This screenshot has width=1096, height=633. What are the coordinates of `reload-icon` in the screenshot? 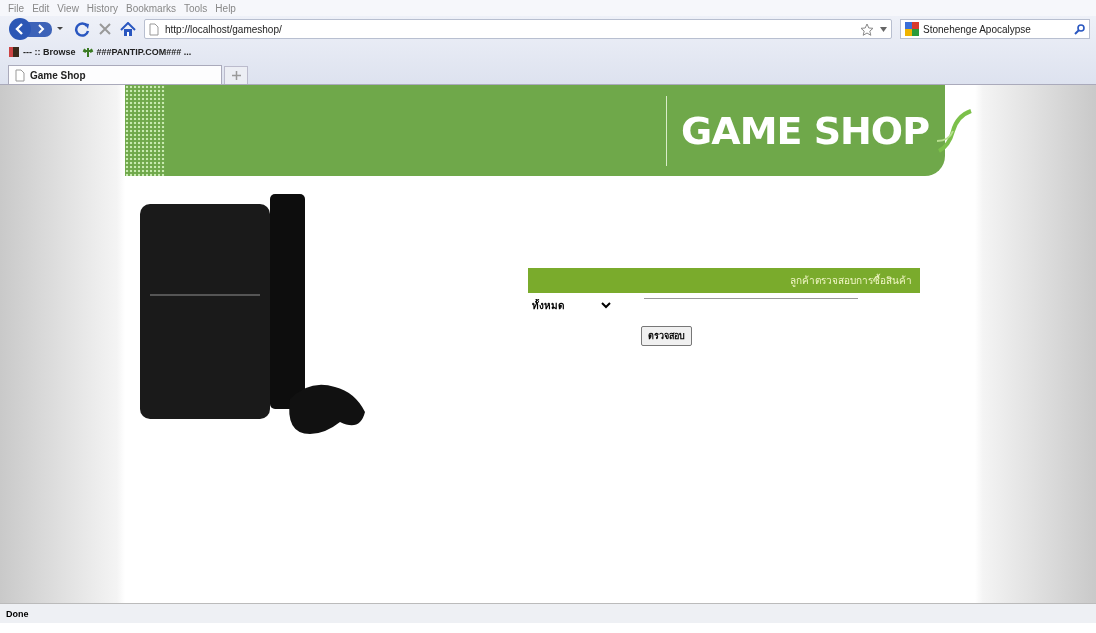 It's located at (82, 29).